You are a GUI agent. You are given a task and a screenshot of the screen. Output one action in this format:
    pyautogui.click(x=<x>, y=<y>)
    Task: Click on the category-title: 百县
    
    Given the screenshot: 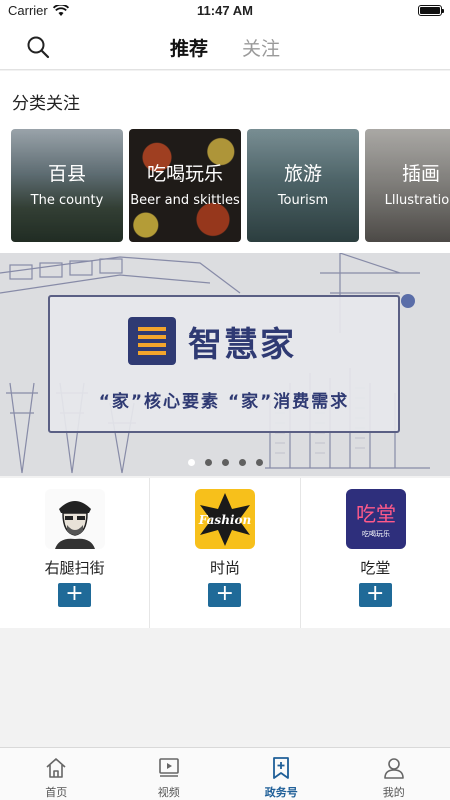 What is the action you would take?
    pyautogui.click(x=66, y=174)
    